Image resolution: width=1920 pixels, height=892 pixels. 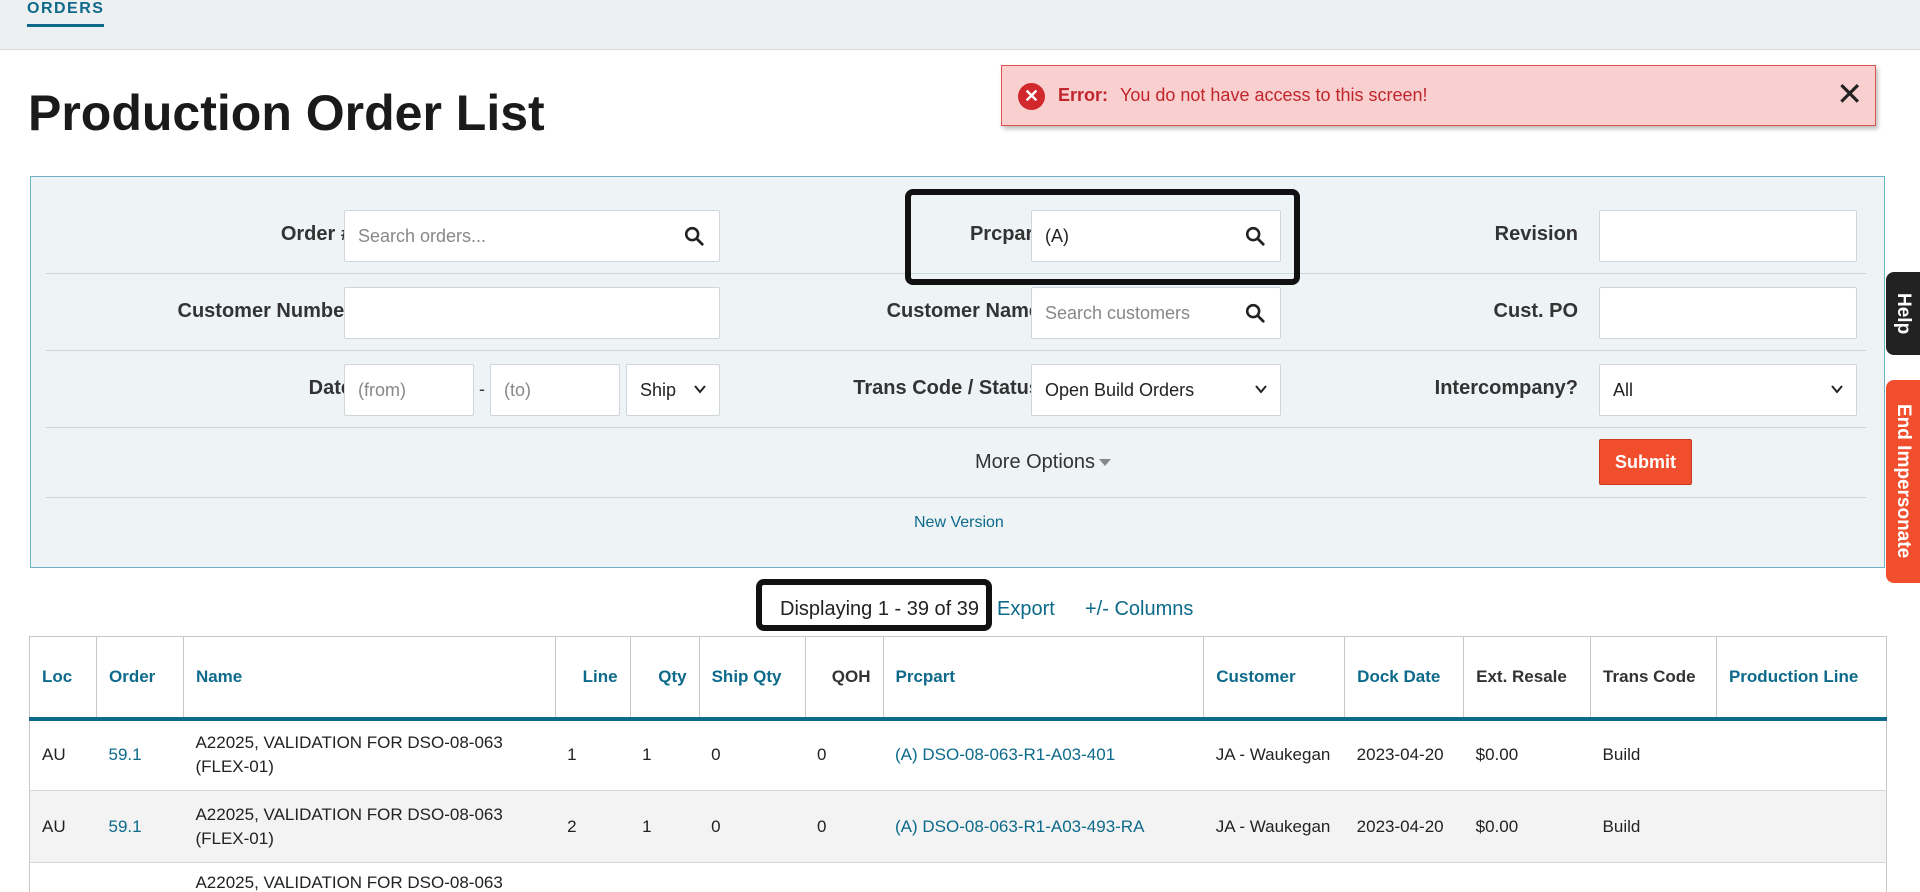 I want to click on customer-name-input: Search customers, so click(x=1156, y=313).